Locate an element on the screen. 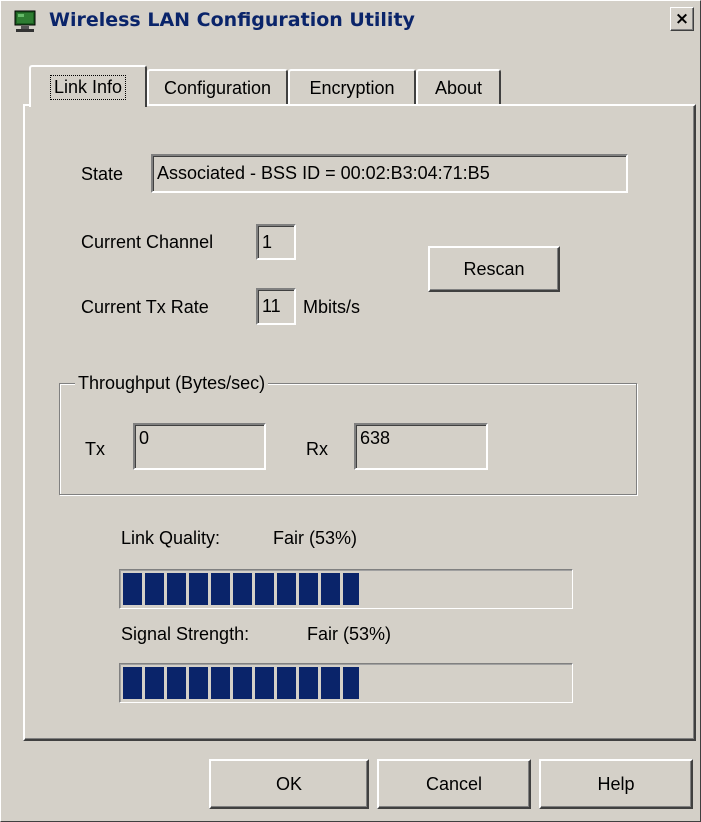  signal-strength-bar is located at coordinates (346, 683).